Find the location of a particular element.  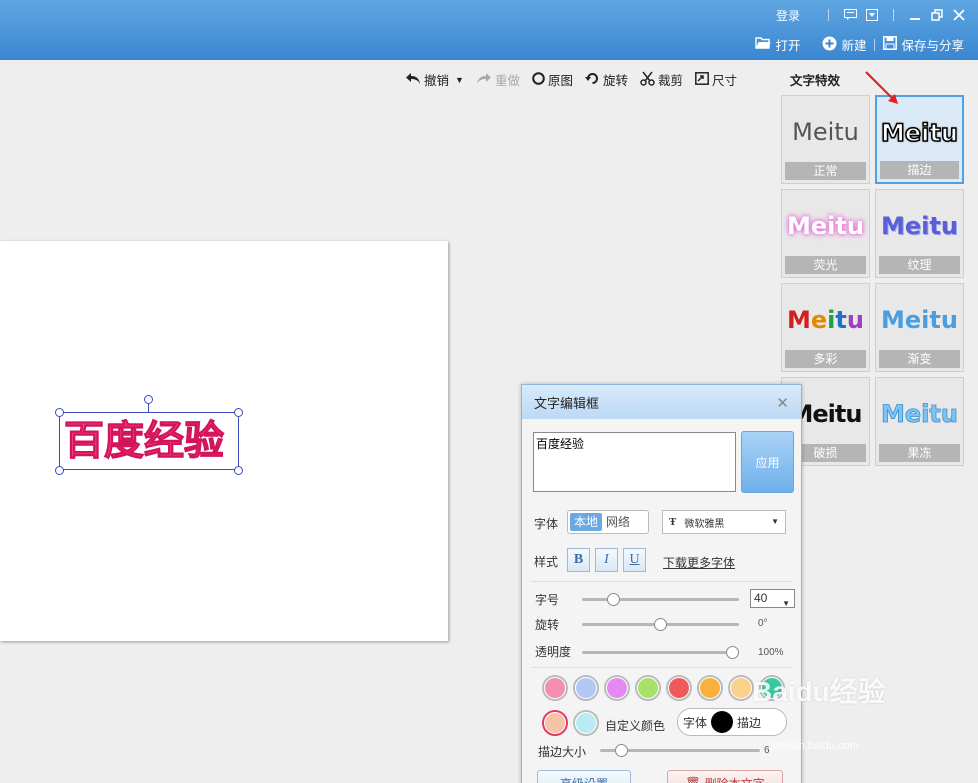

font-source-local: 本地 is located at coordinates (586, 522).